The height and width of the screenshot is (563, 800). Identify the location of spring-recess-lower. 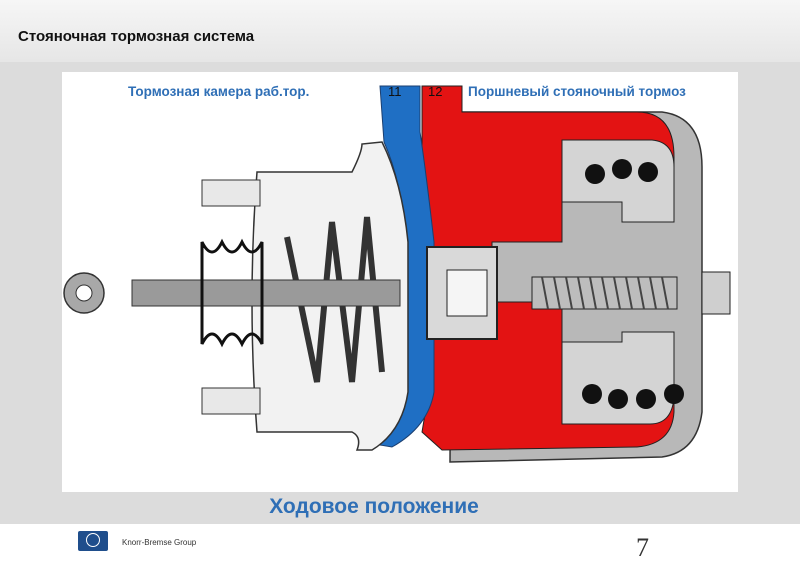
(618, 378).